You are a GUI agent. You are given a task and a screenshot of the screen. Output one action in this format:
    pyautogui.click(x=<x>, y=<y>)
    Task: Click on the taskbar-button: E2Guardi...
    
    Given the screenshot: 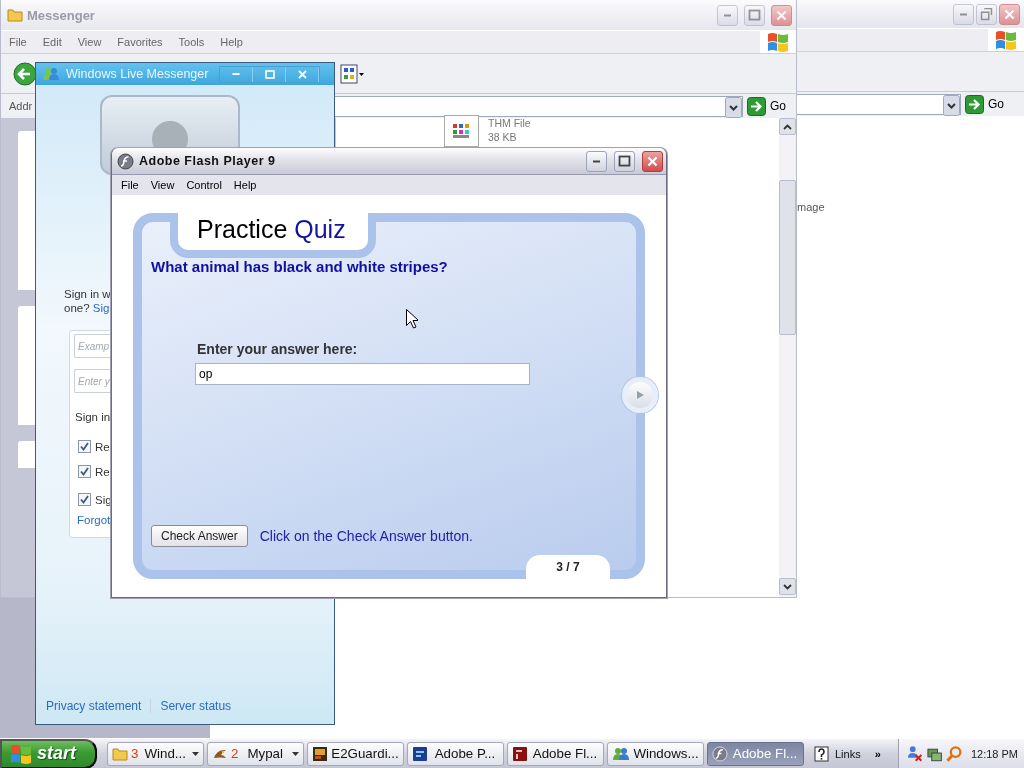 What is the action you would take?
    pyautogui.click(x=355, y=753)
    